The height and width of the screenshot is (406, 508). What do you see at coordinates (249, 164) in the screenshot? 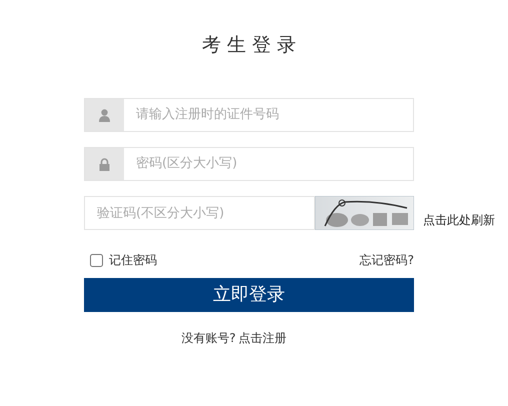
I see `login-field: 密码(区分大小写)` at bounding box center [249, 164].